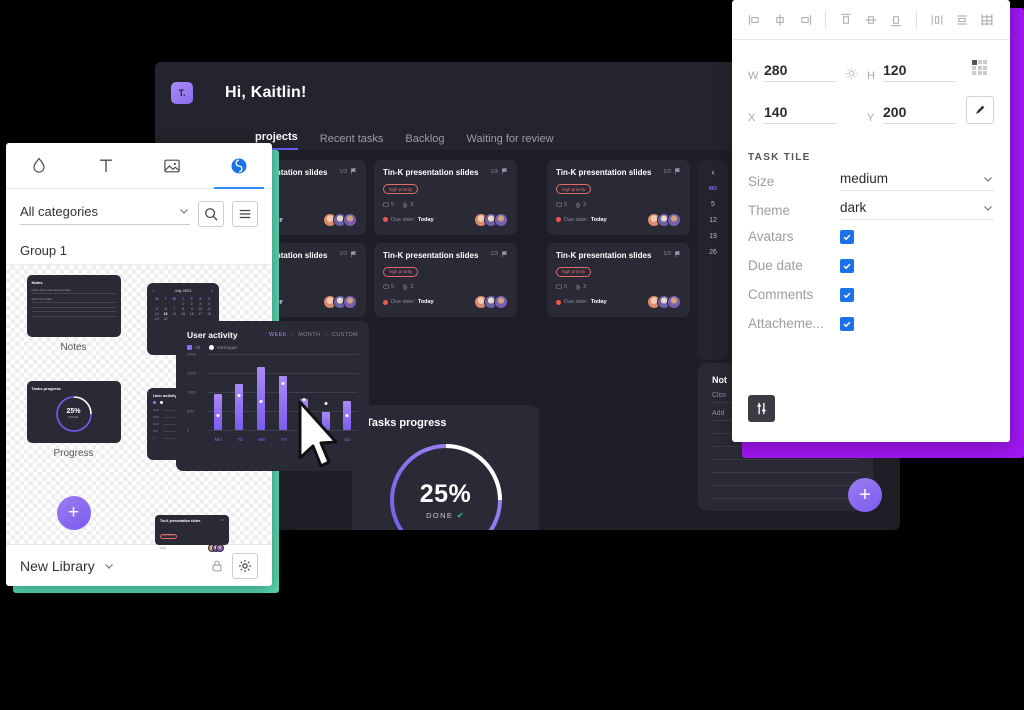  I want to click on align-center-horizontal-icon, so click(780, 20).